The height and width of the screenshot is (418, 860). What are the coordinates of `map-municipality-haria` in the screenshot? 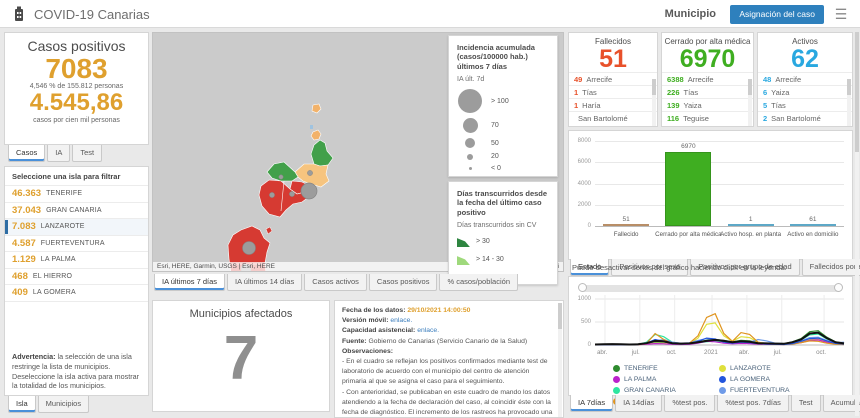 It's located at (322, 153).